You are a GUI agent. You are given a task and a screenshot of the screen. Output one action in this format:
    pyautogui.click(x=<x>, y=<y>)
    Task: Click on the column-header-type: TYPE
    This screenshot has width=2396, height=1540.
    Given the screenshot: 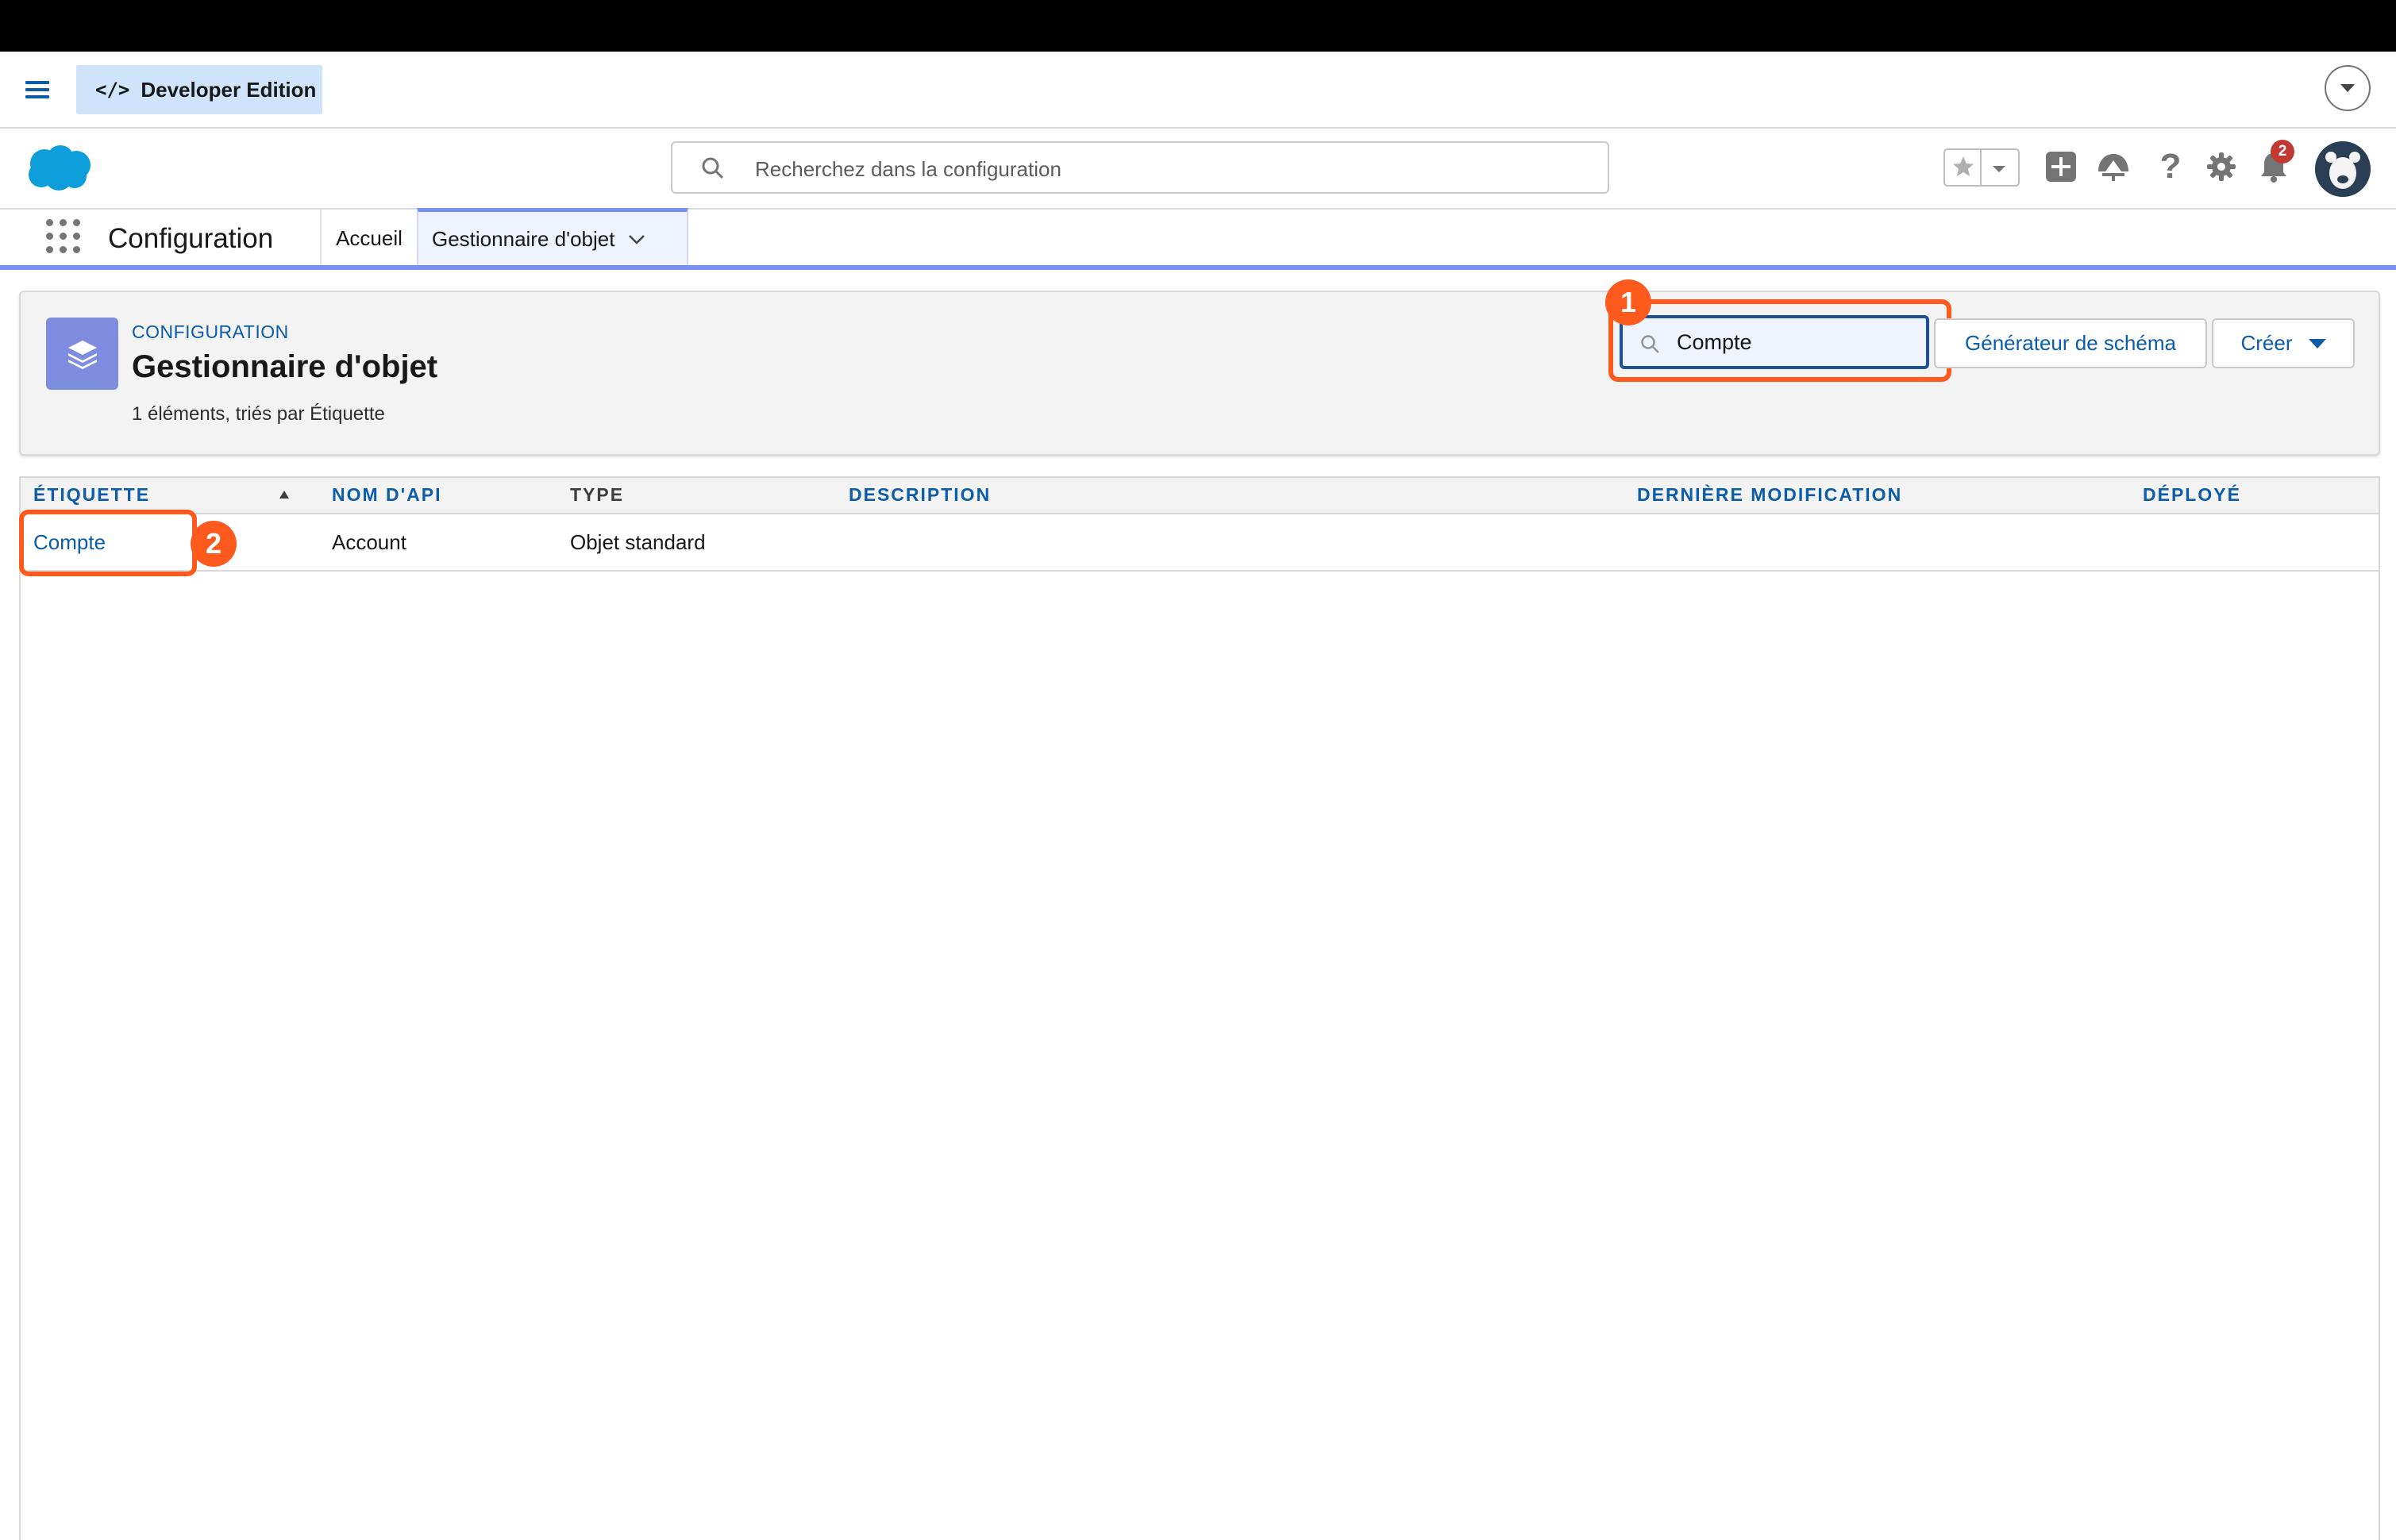 What is the action you would take?
    pyautogui.click(x=597, y=495)
    